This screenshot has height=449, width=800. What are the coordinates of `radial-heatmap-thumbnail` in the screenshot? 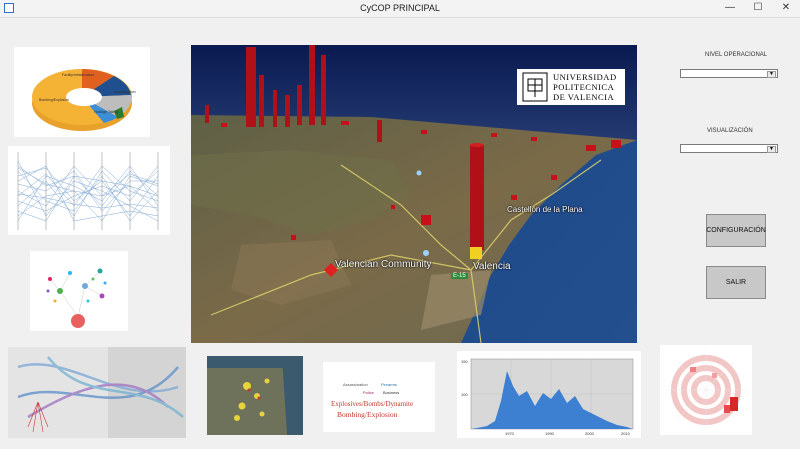 It's located at (706, 390).